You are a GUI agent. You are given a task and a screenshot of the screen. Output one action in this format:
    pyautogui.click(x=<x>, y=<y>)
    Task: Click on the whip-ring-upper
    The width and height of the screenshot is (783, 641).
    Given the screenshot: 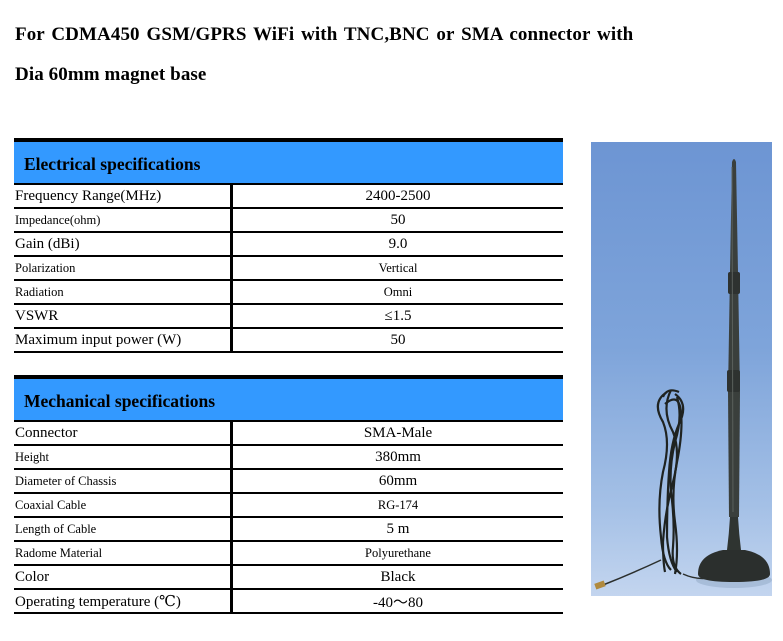 What is the action you would take?
    pyautogui.click(x=734, y=283)
    